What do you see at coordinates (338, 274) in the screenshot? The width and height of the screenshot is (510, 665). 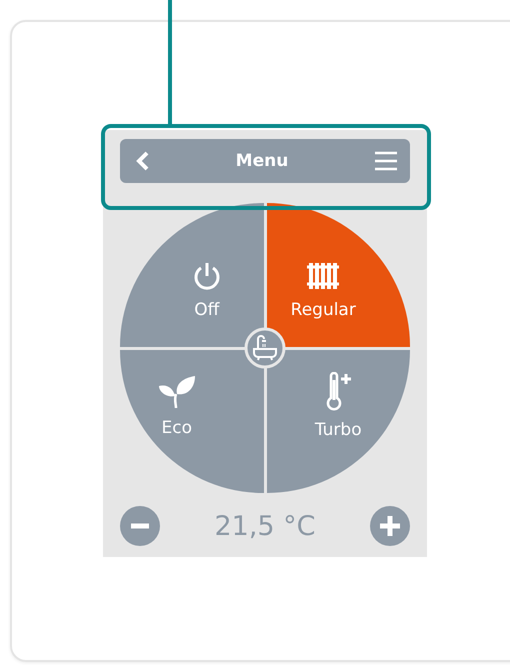 I see `mode-button: Regular` at bounding box center [338, 274].